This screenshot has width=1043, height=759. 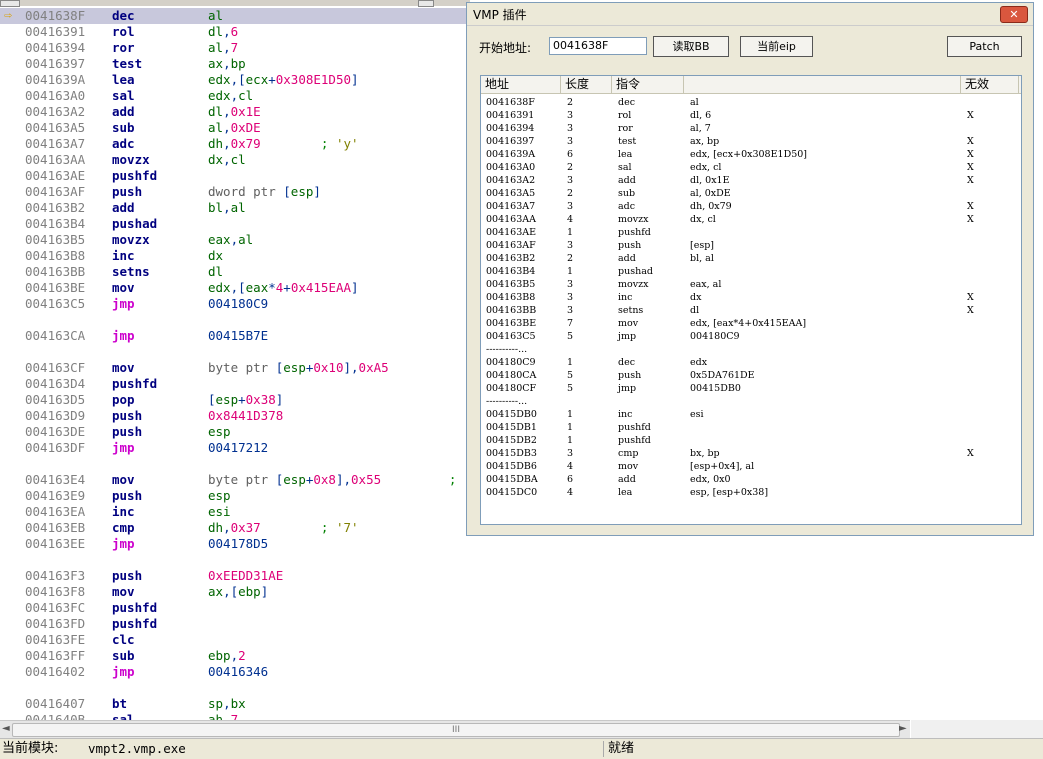 I want to click on header-button-left, so click(x=10, y=3).